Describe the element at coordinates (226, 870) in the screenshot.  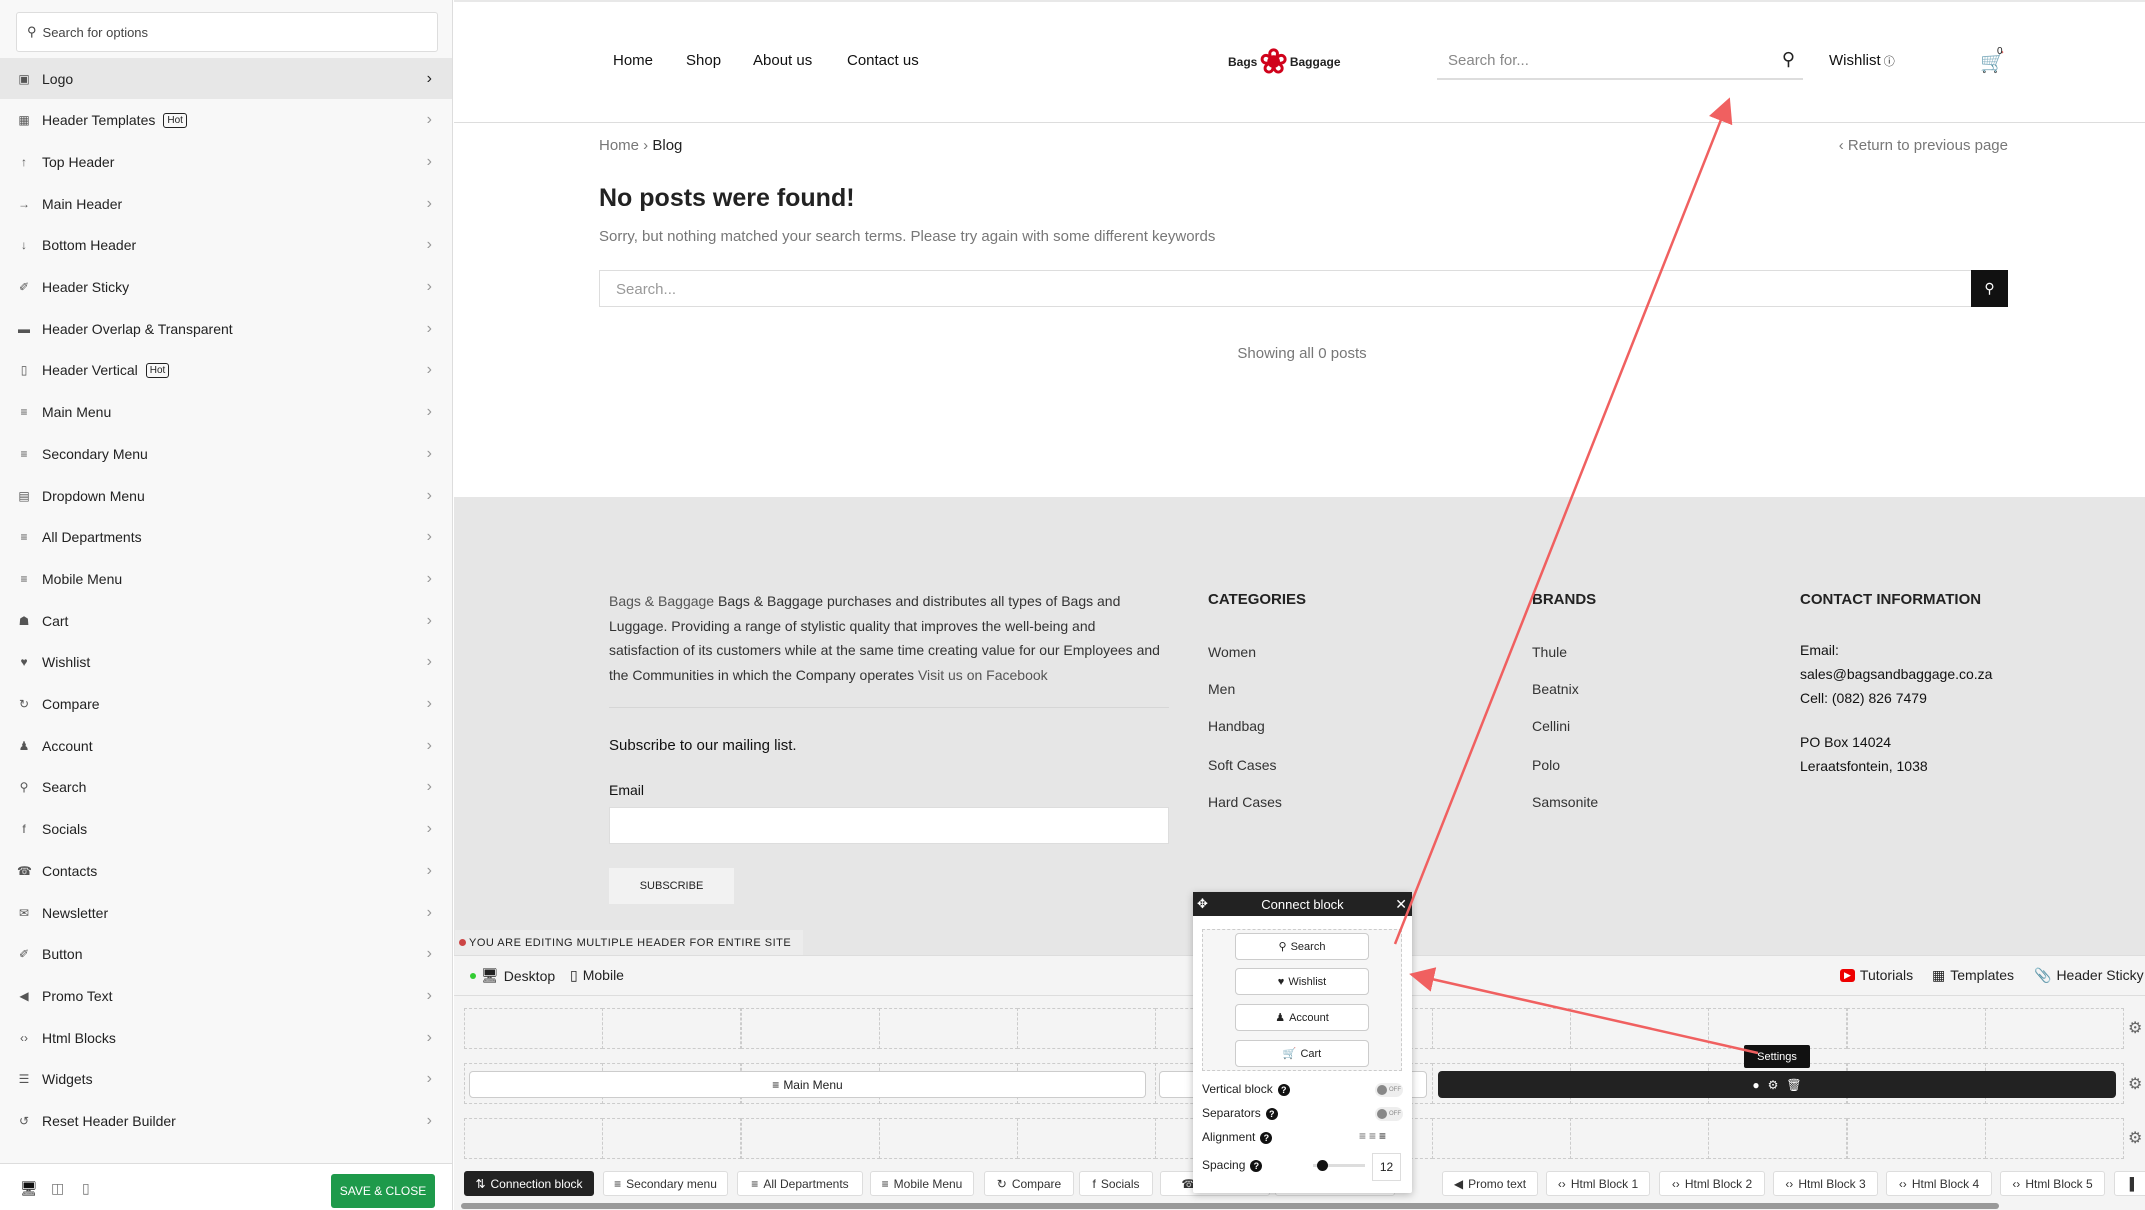
I see `sidebar-item-contacts: ☎ Contacts ›` at that location.